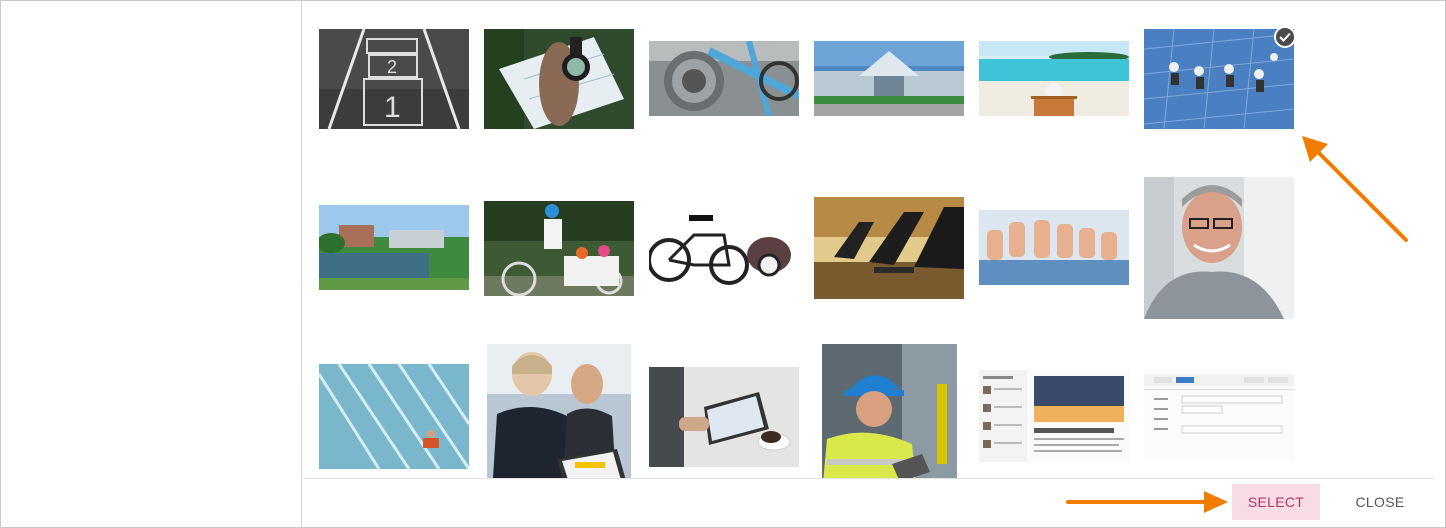  What do you see at coordinates (559, 248) in the screenshot?
I see `cargo-bike-family-image` at bounding box center [559, 248].